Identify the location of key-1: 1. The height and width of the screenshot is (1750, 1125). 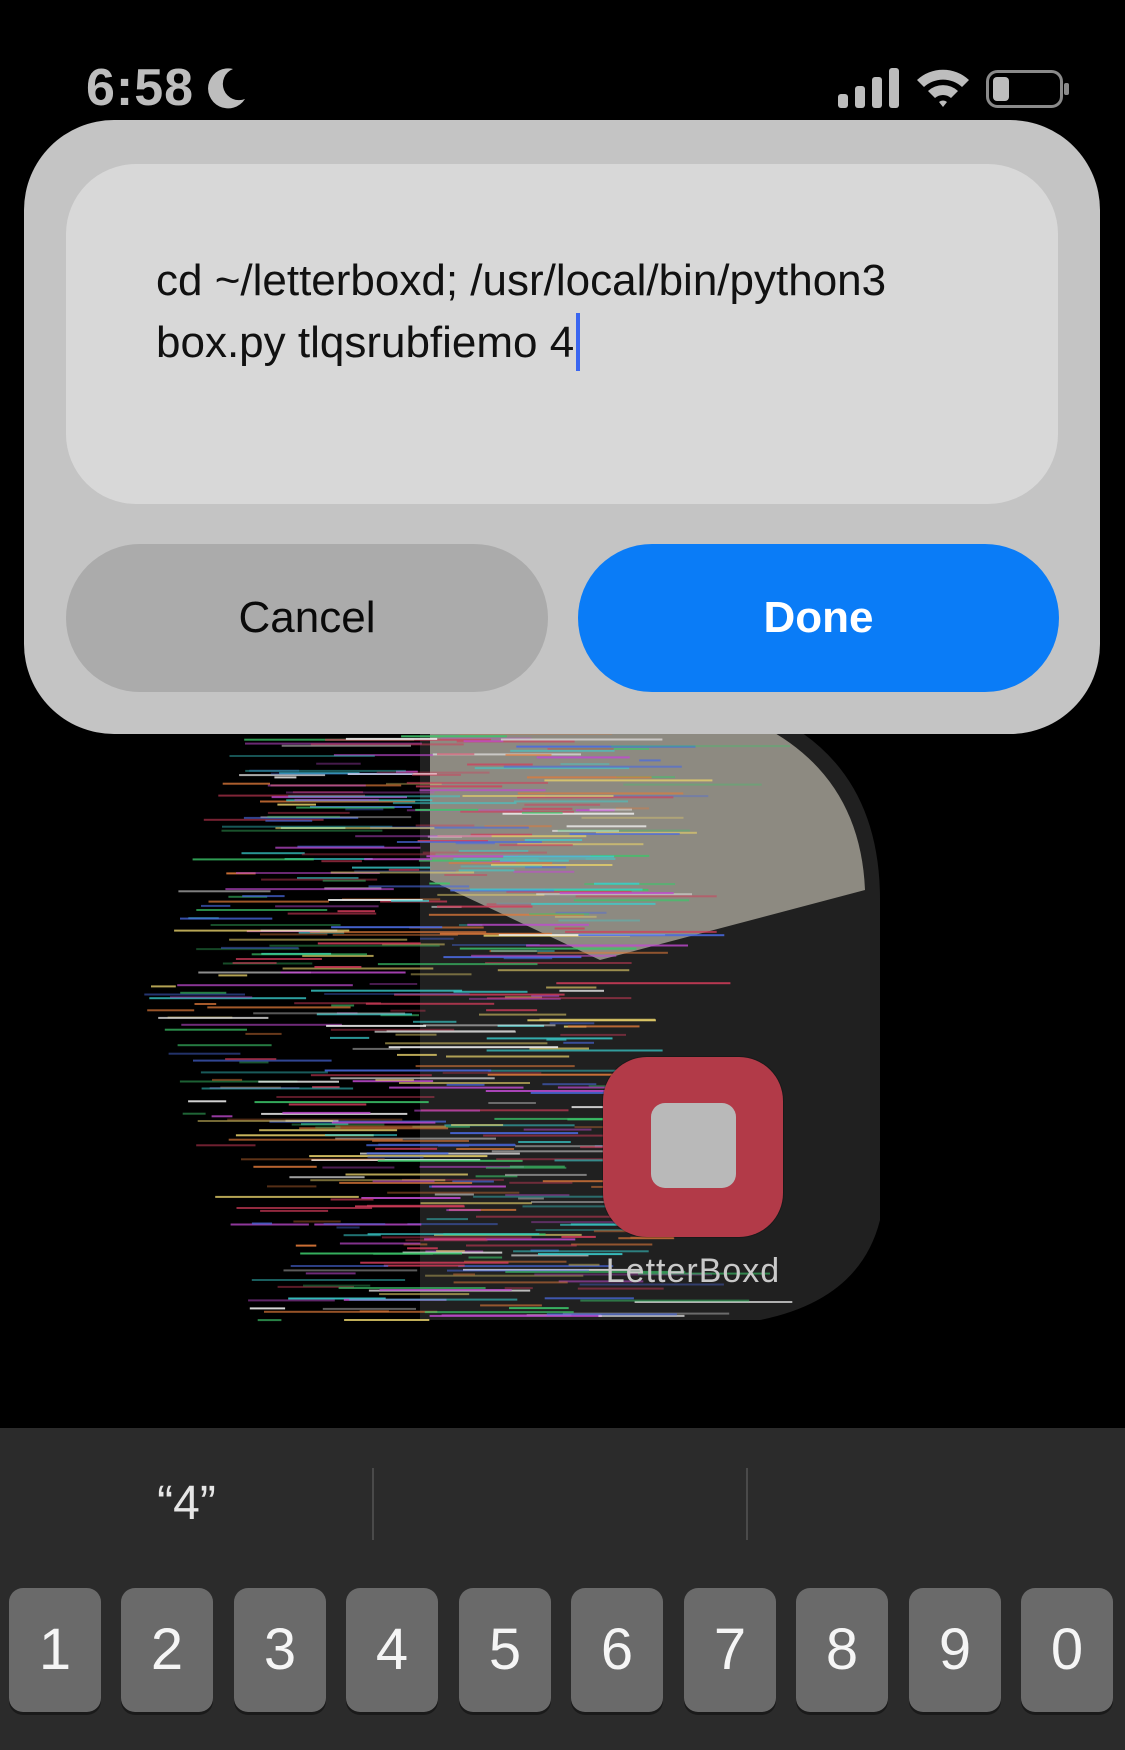
(55, 1650).